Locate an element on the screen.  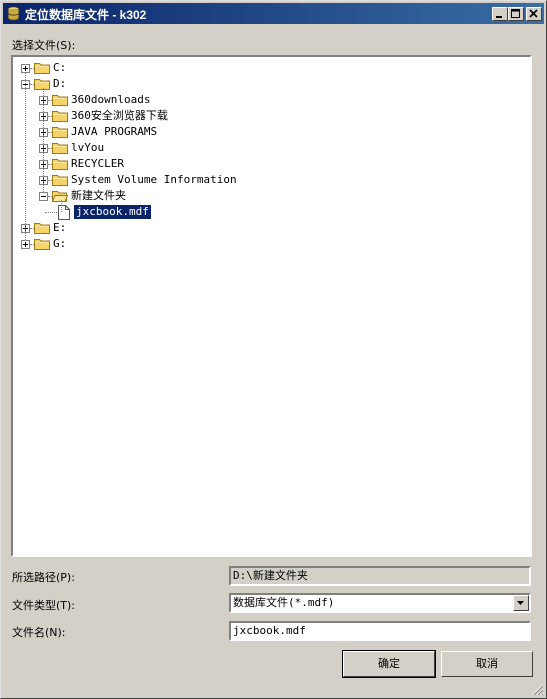
maximize-button is located at coordinates (516, 14).